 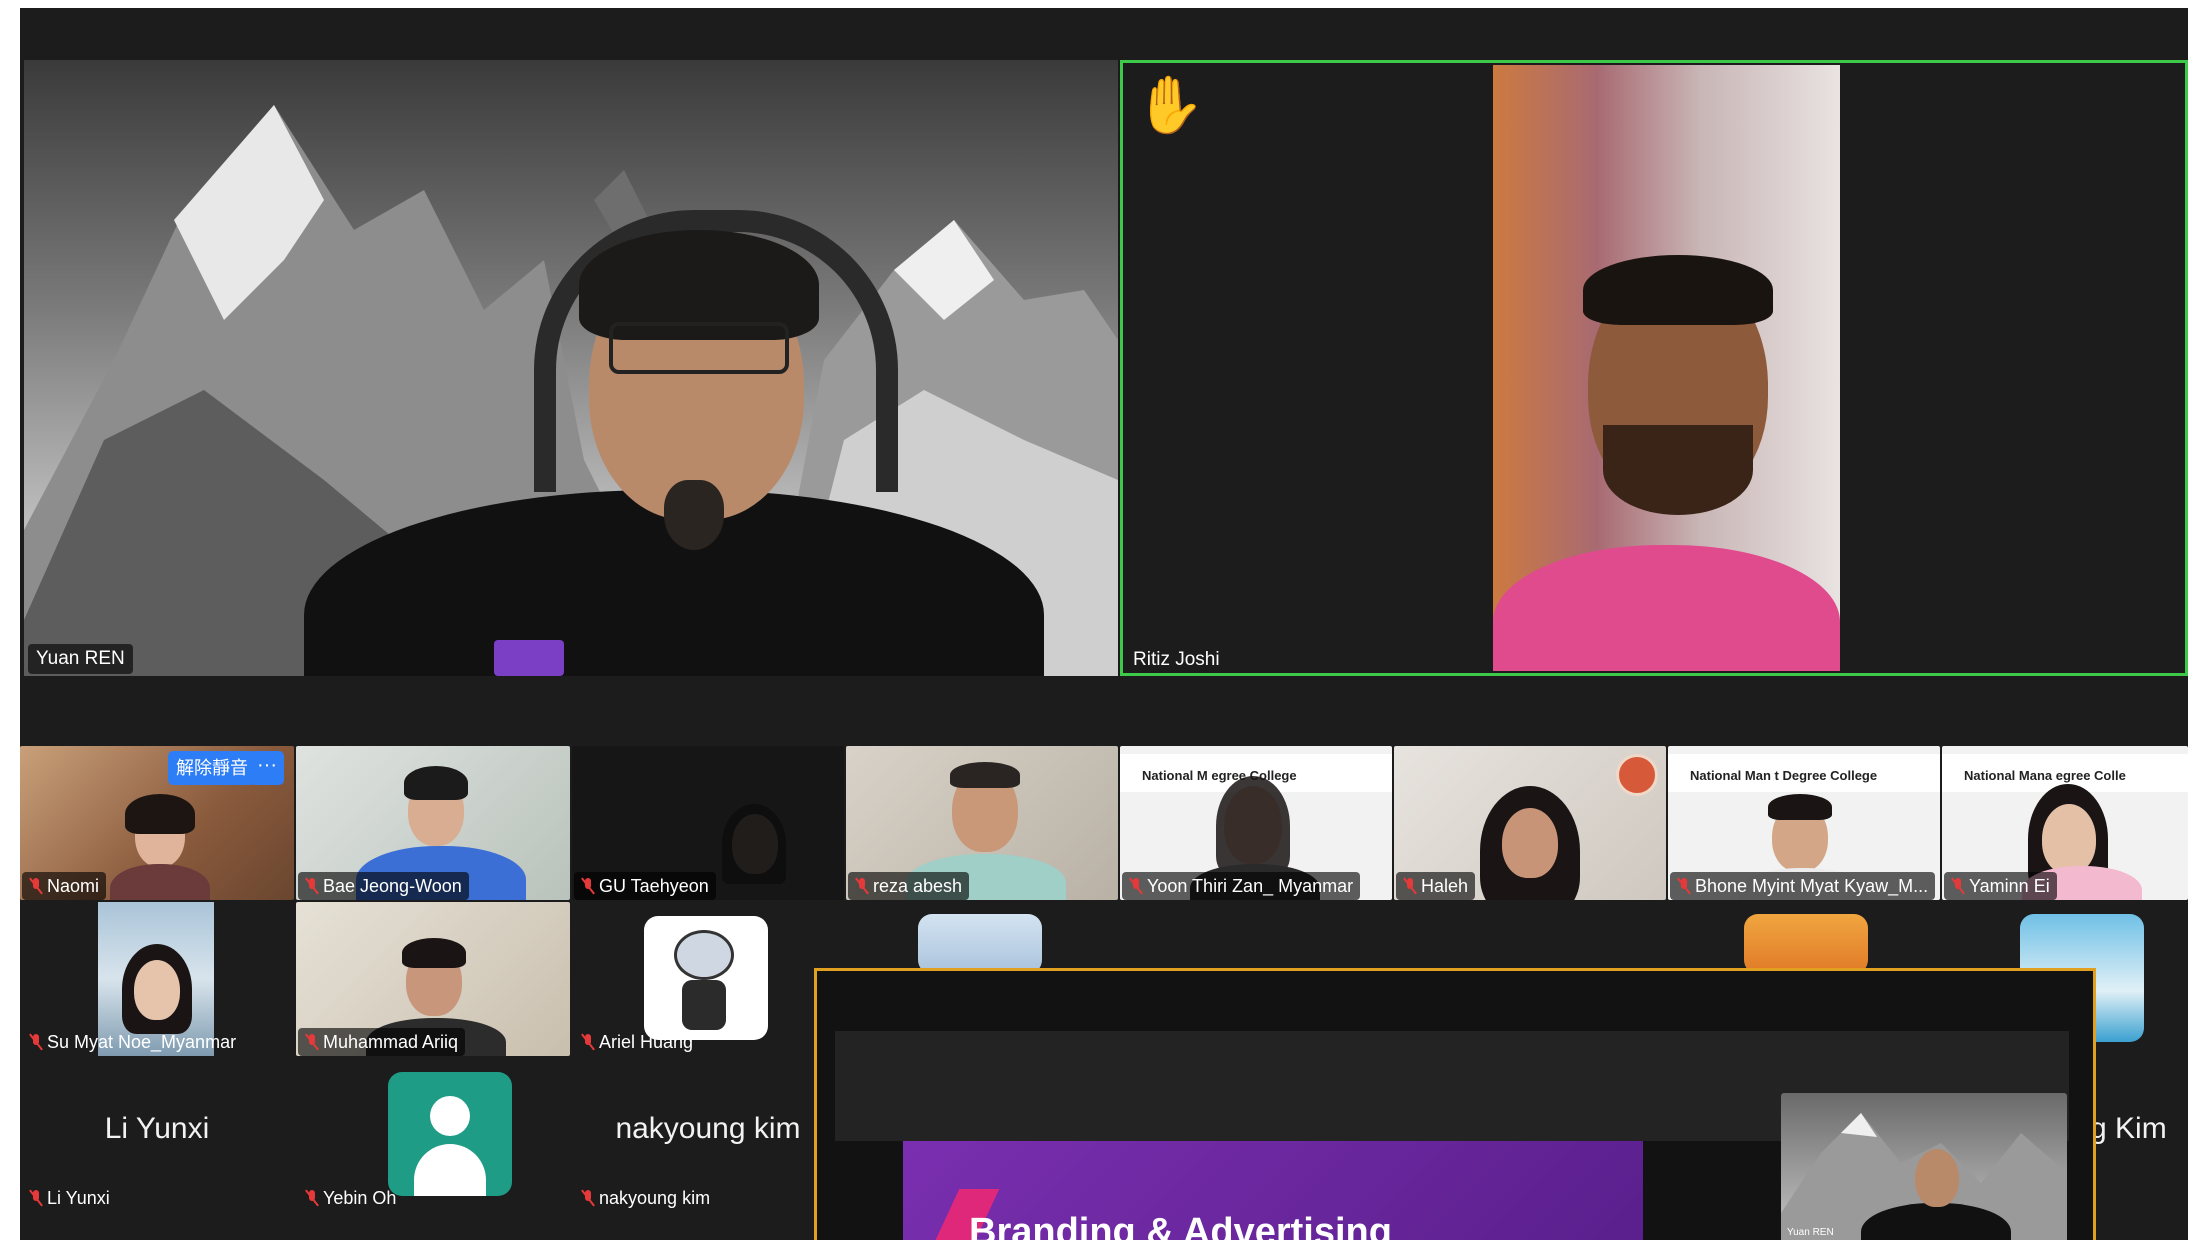 What do you see at coordinates (655, 1198) in the screenshot?
I see `participant-name: nakyoung kim` at bounding box center [655, 1198].